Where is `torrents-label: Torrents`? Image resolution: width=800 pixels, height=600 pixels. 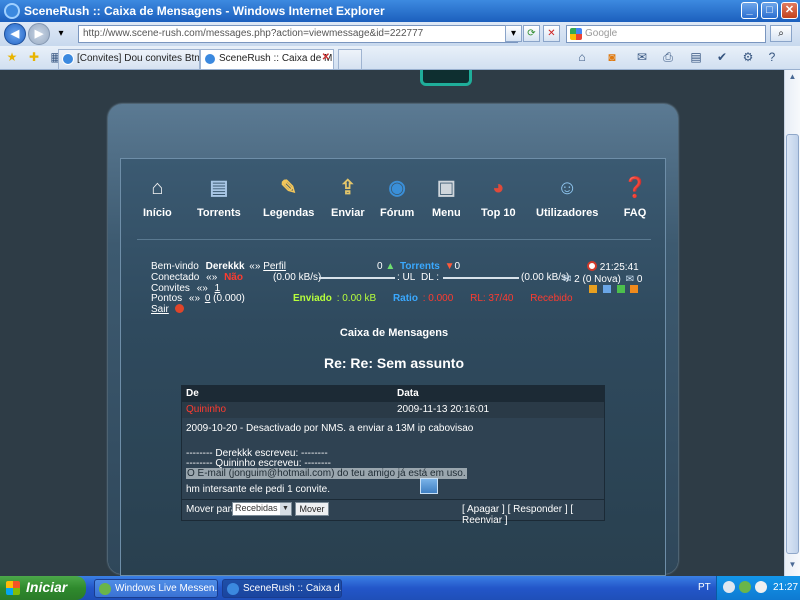
torrents-label: Torrents is located at coordinates (420, 266).